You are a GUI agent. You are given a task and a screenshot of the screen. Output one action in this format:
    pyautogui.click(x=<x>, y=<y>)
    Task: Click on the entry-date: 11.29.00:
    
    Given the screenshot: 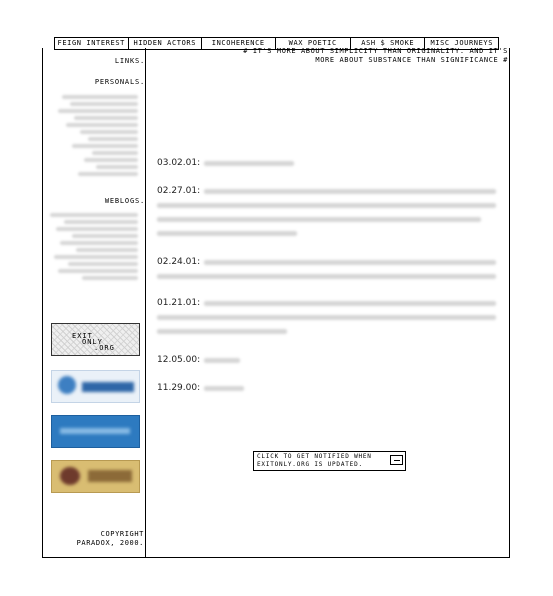 What is the action you would take?
    pyautogui.click(x=179, y=388)
    